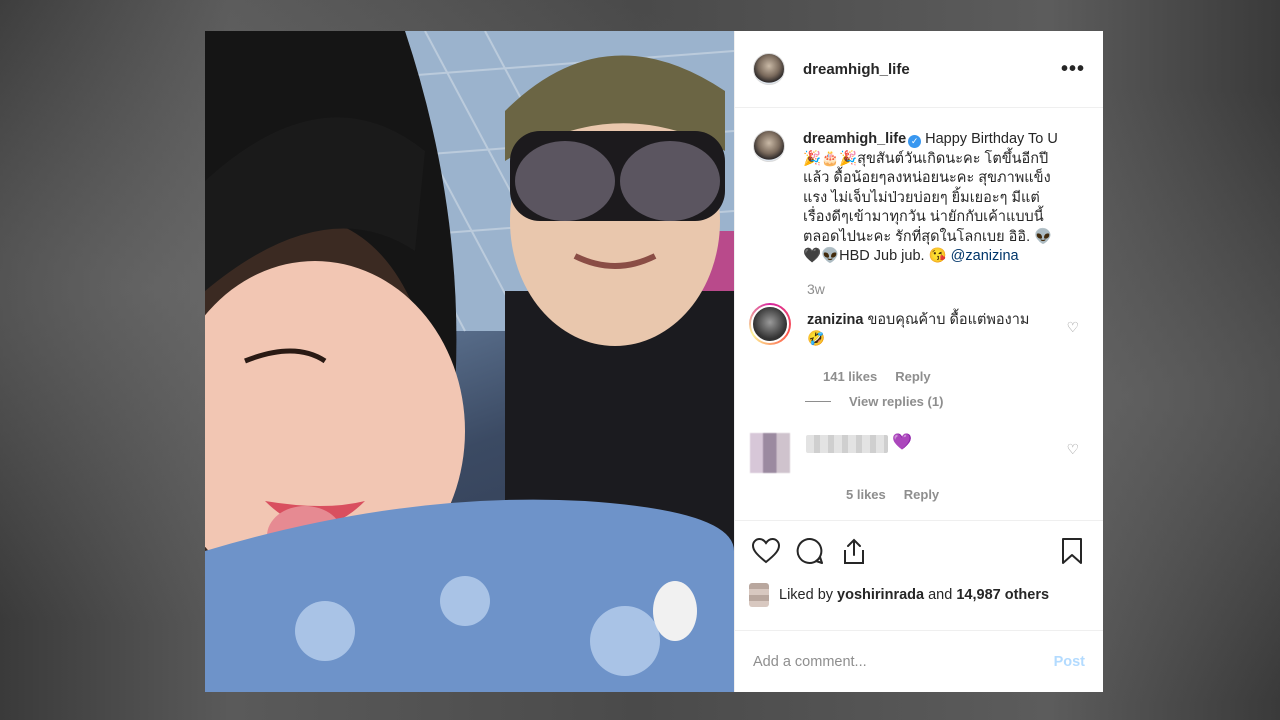  I want to click on commenter-avatar, so click(770, 323).